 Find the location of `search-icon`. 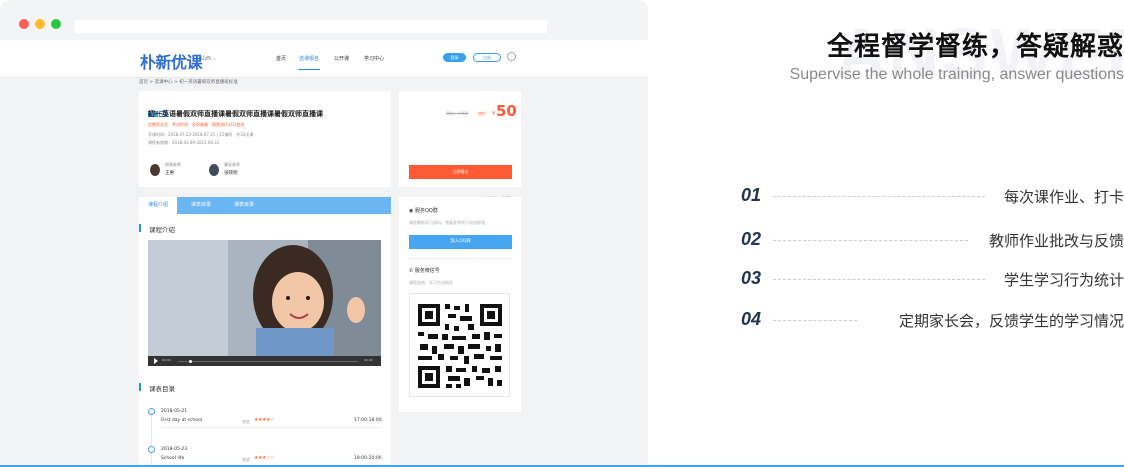

search-icon is located at coordinates (511, 56).